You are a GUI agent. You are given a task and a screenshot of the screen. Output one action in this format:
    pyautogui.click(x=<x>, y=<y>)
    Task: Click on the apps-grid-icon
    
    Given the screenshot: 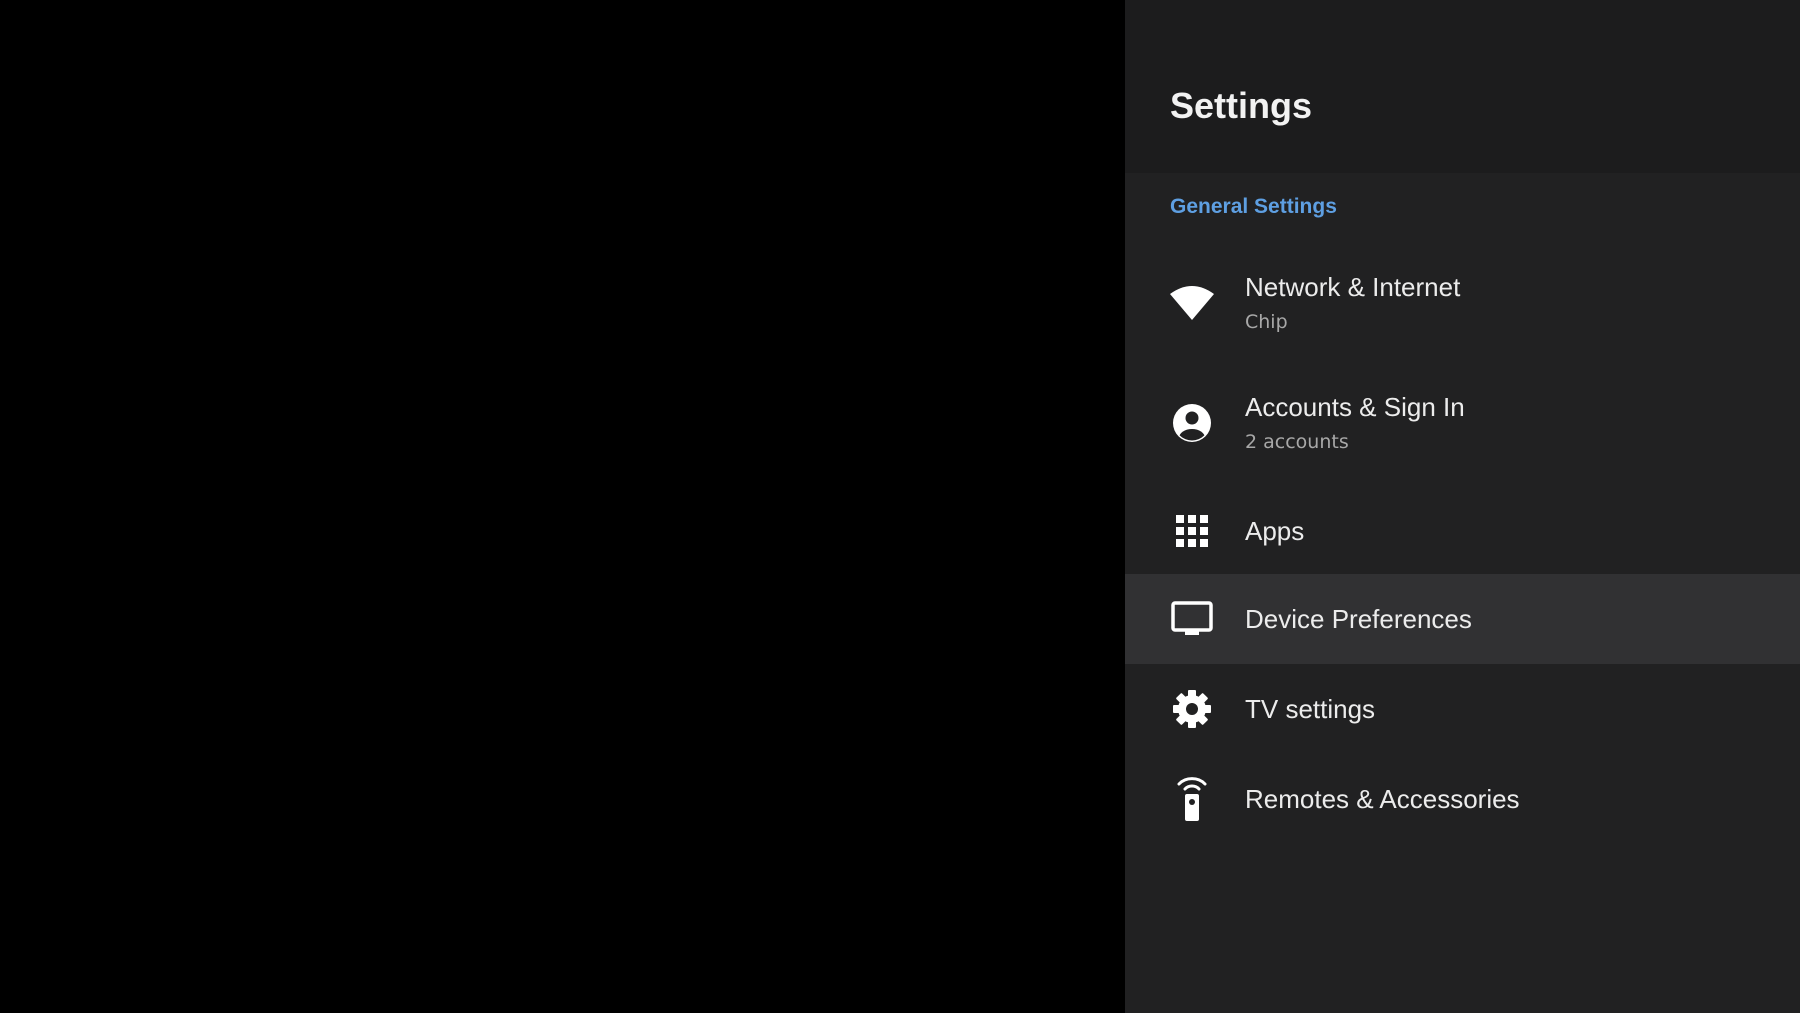 What is the action you would take?
    pyautogui.click(x=1192, y=531)
    